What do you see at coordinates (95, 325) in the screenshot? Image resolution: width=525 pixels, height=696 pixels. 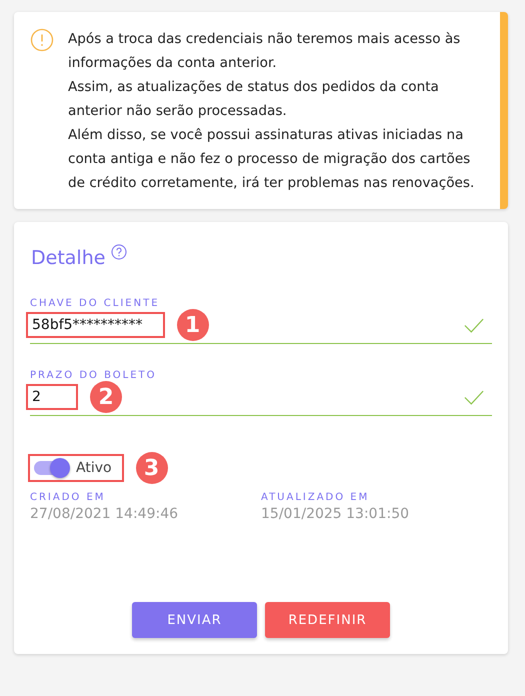 I see `field-value: 58bf5**********` at bounding box center [95, 325].